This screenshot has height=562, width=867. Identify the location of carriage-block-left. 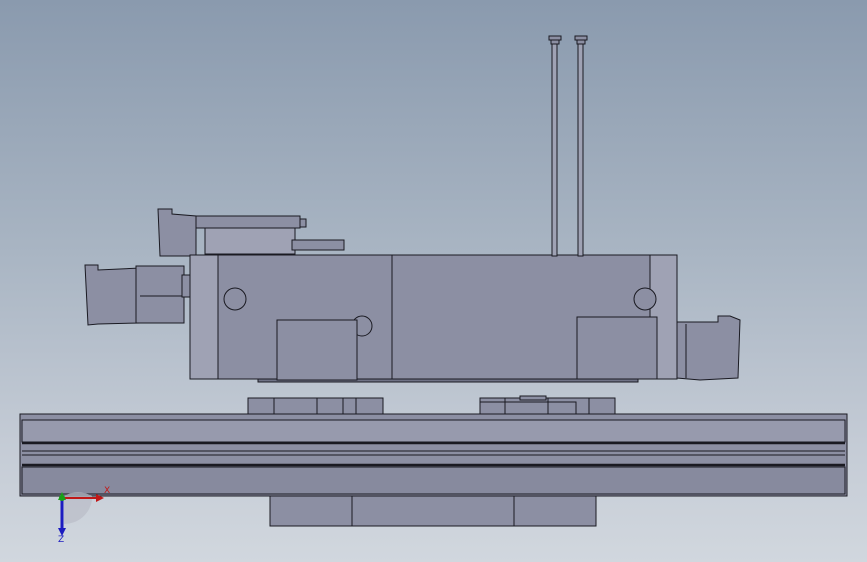
(315, 406).